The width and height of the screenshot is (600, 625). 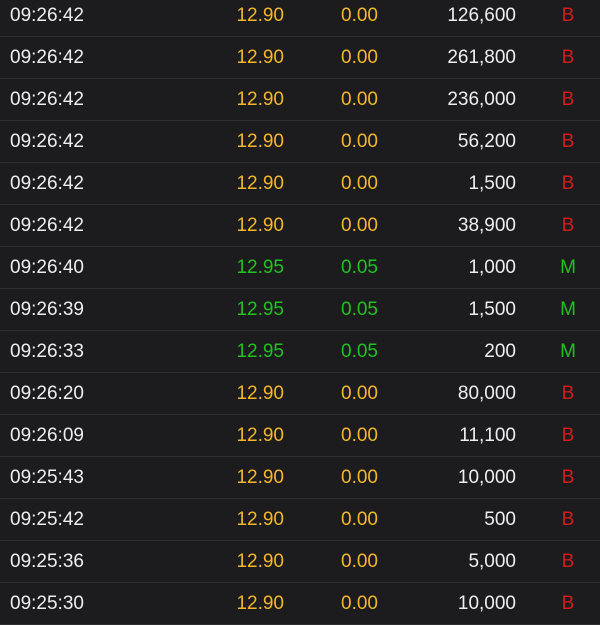 I want to click on trade-time: 09:25:43, so click(x=47, y=477).